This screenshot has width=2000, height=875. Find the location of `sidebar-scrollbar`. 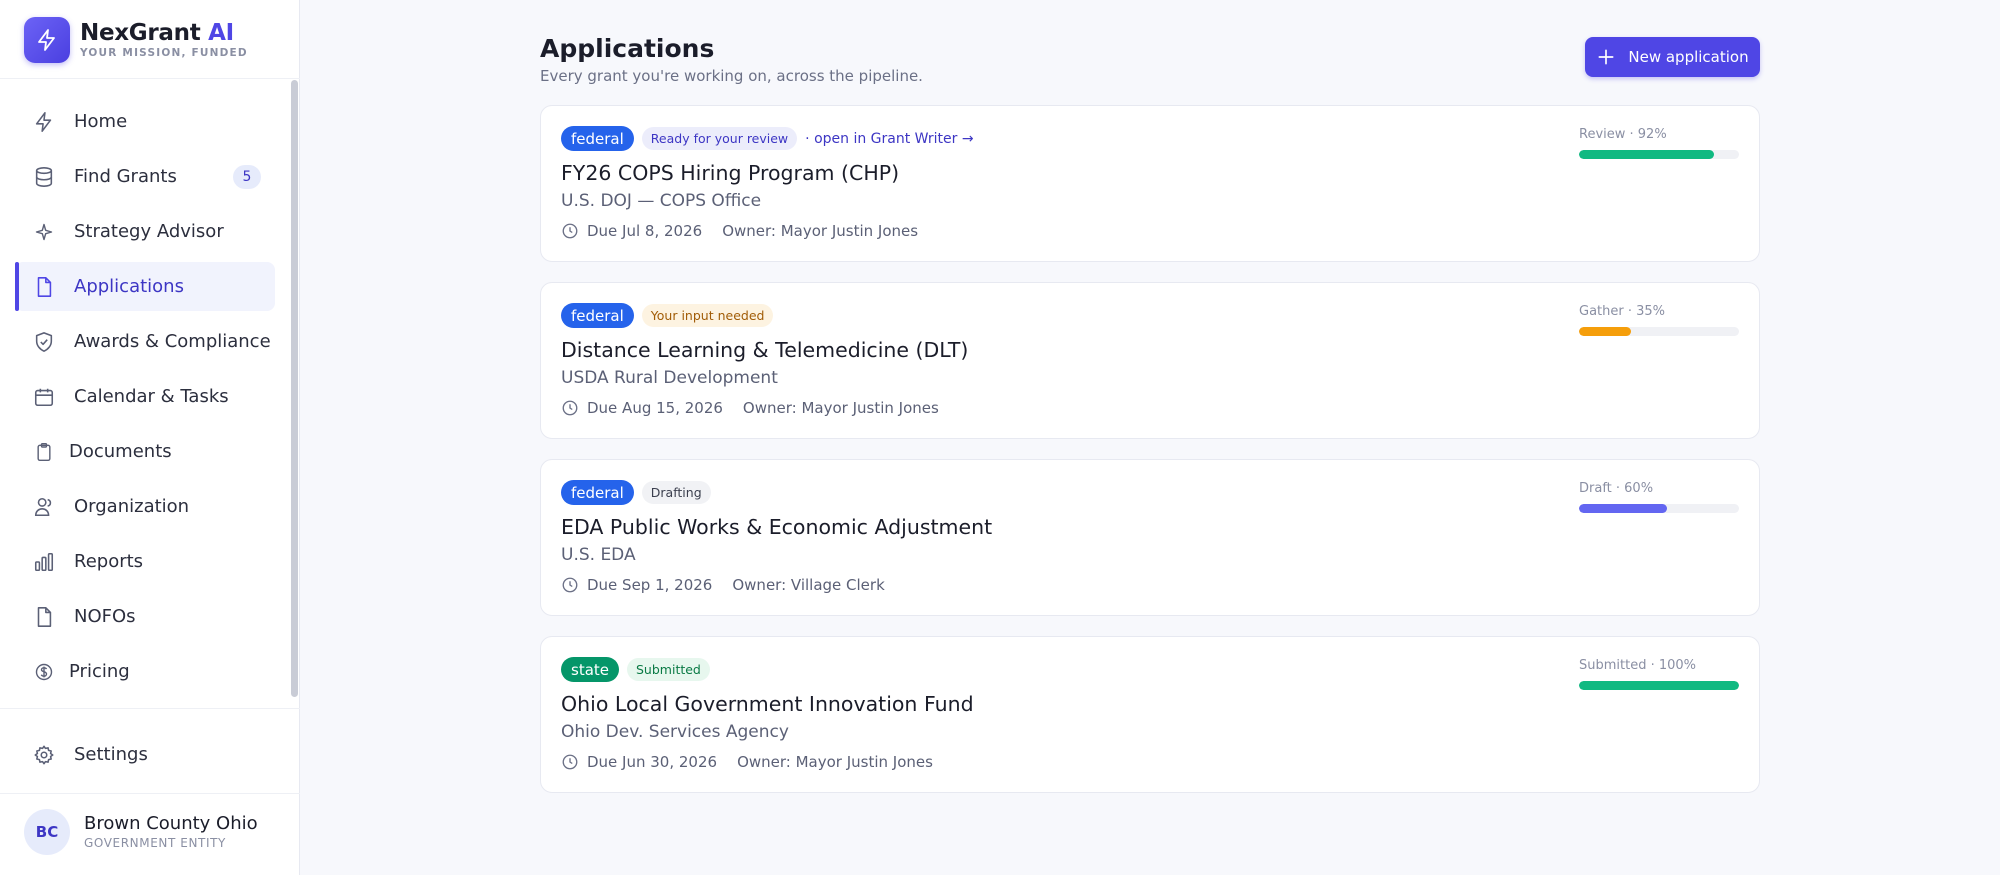

sidebar-scrollbar is located at coordinates (294, 388).